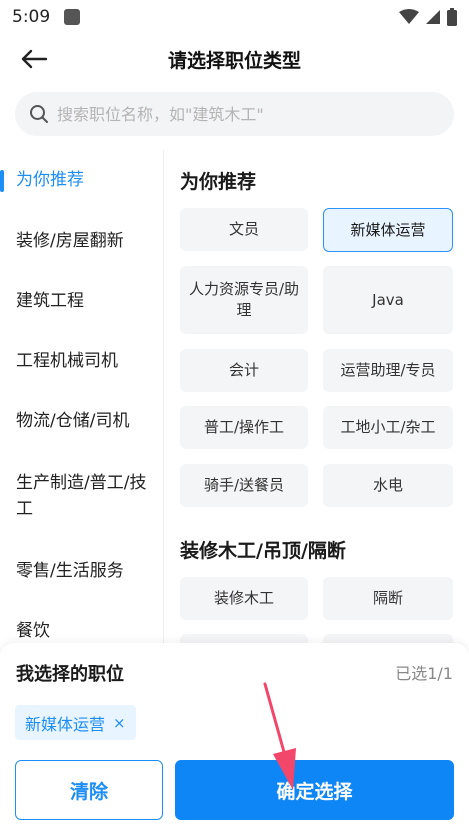 The width and height of the screenshot is (469, 835). What do you see at coordinates (388, 370) in the screenshot?
I see `job-chip: 运营助理/专员` at bounding box center [388, 370].